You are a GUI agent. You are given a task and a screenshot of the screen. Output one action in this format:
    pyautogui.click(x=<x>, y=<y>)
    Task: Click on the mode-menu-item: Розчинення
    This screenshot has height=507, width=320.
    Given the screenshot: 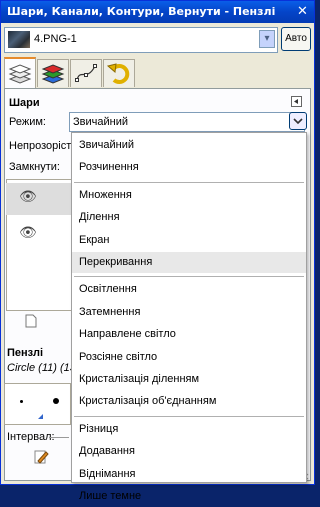 What is the action you would take?
    pyautogui.click(x=189, y=167)
    